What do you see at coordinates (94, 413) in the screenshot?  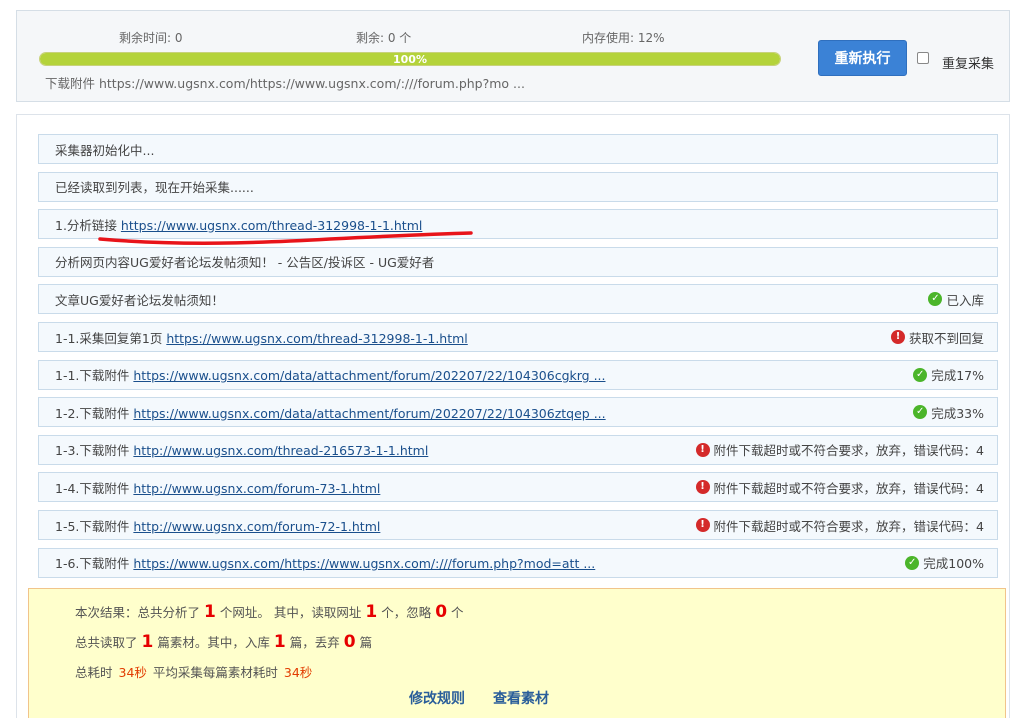 I see `log-text: 1-2.下载附件` at bounding box center [94, 413].